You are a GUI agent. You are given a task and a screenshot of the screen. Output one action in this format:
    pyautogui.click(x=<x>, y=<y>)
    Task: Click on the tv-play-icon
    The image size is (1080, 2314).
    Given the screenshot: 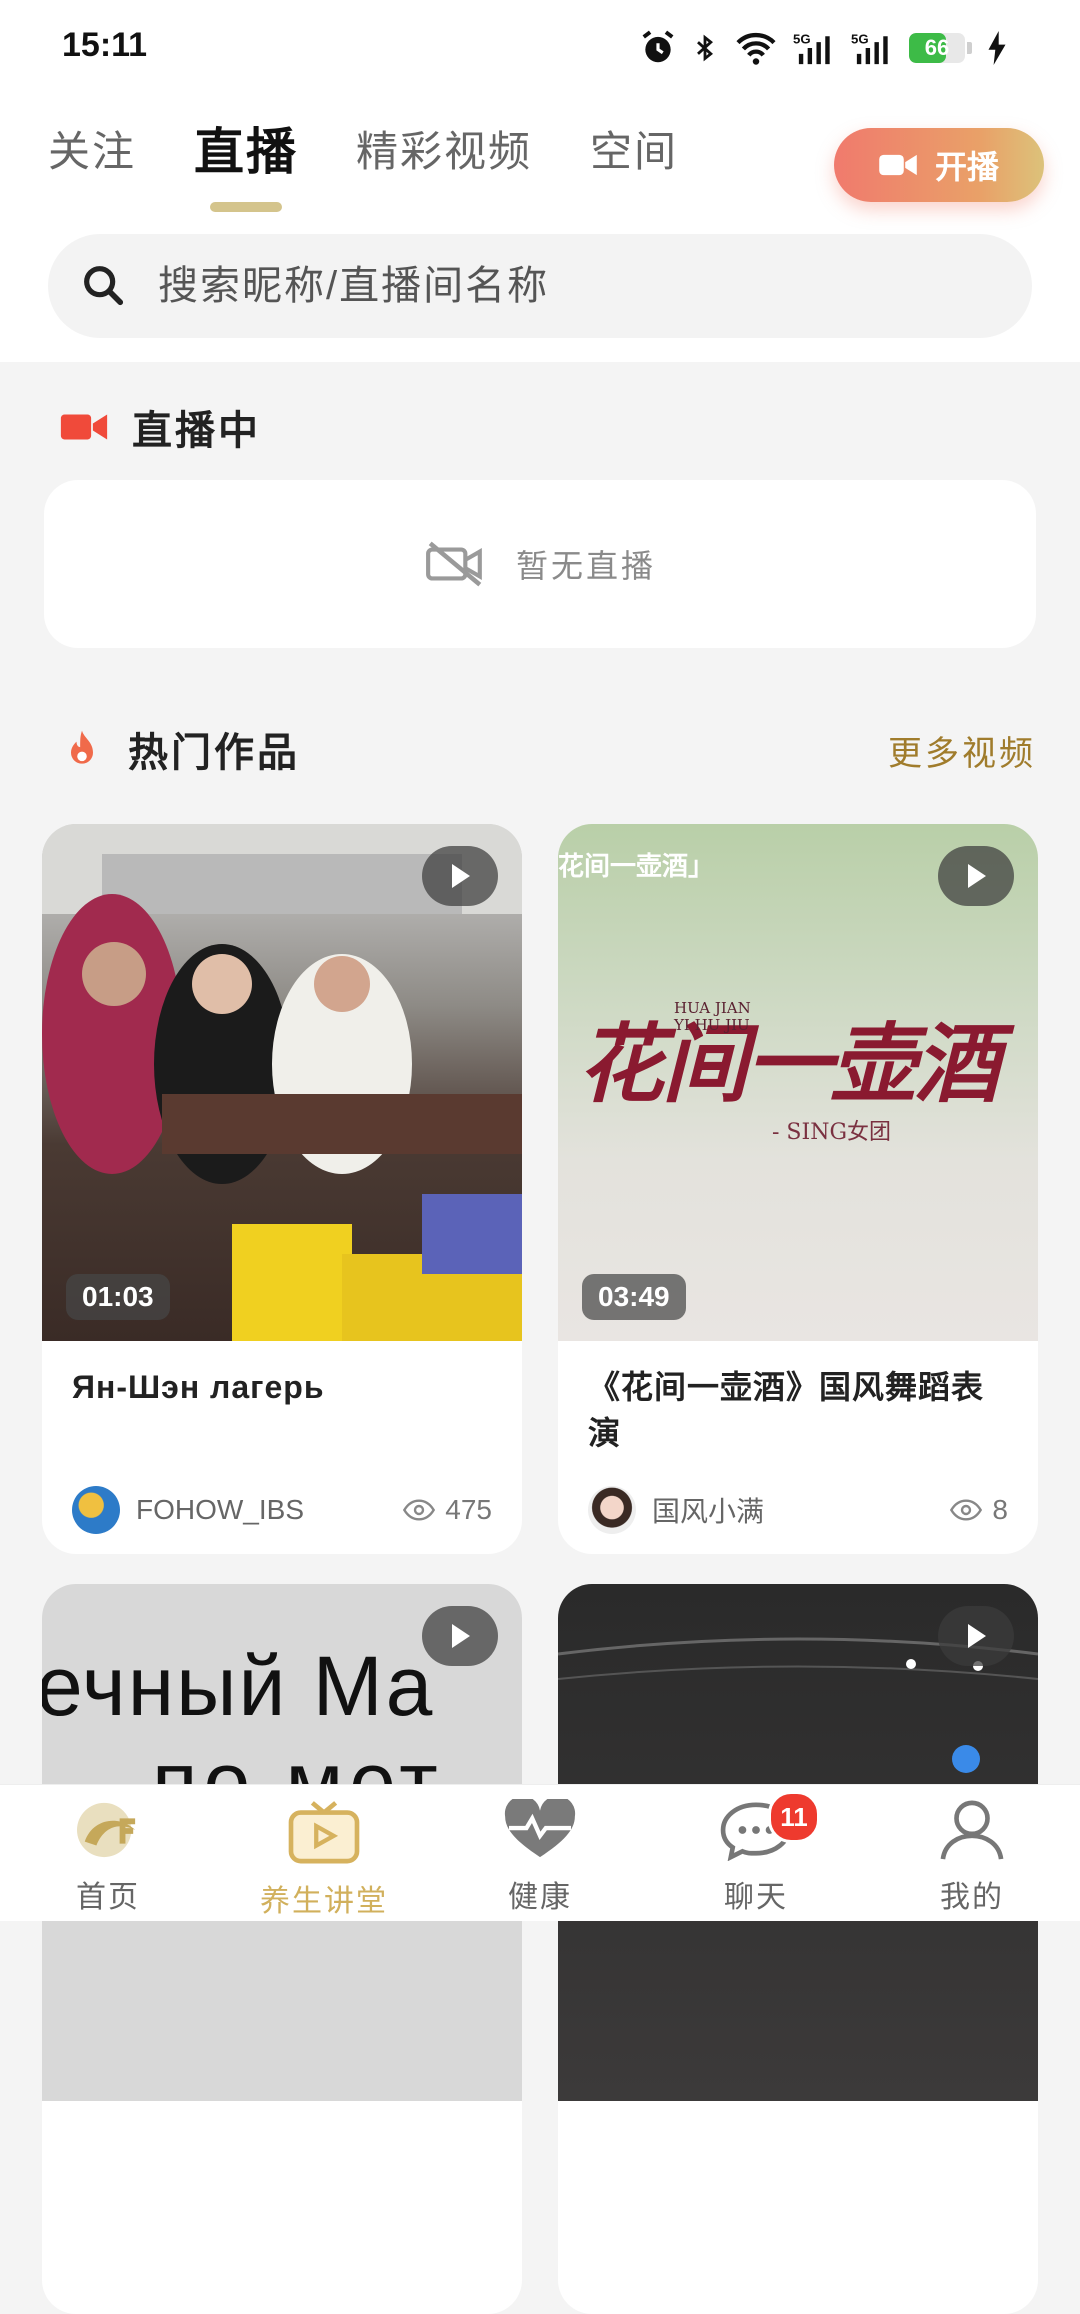 What is the action you would take?
    pyautogui.click(x=324, y=1832)
    